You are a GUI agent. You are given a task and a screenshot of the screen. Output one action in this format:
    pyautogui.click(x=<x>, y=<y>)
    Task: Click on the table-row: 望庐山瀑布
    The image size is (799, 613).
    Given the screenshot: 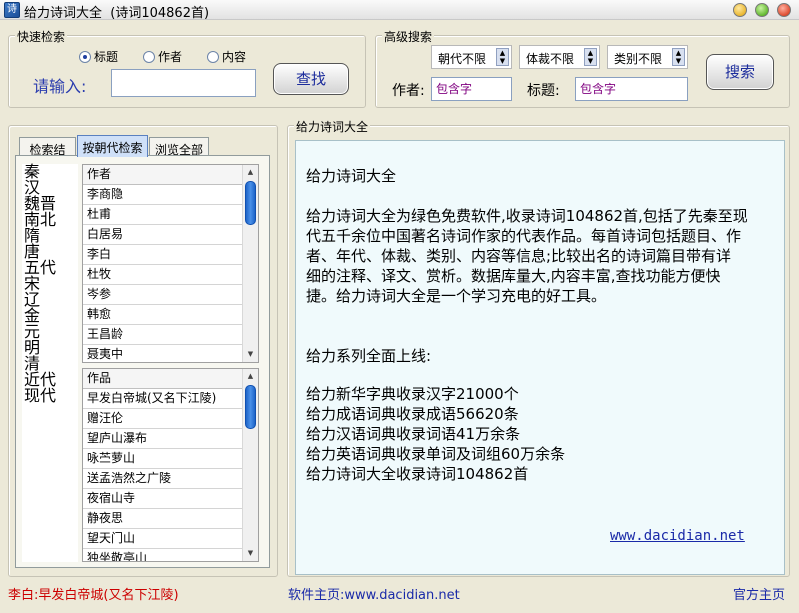 What is the action you would take?
    pyautogui.click(x=170, y=439)
    